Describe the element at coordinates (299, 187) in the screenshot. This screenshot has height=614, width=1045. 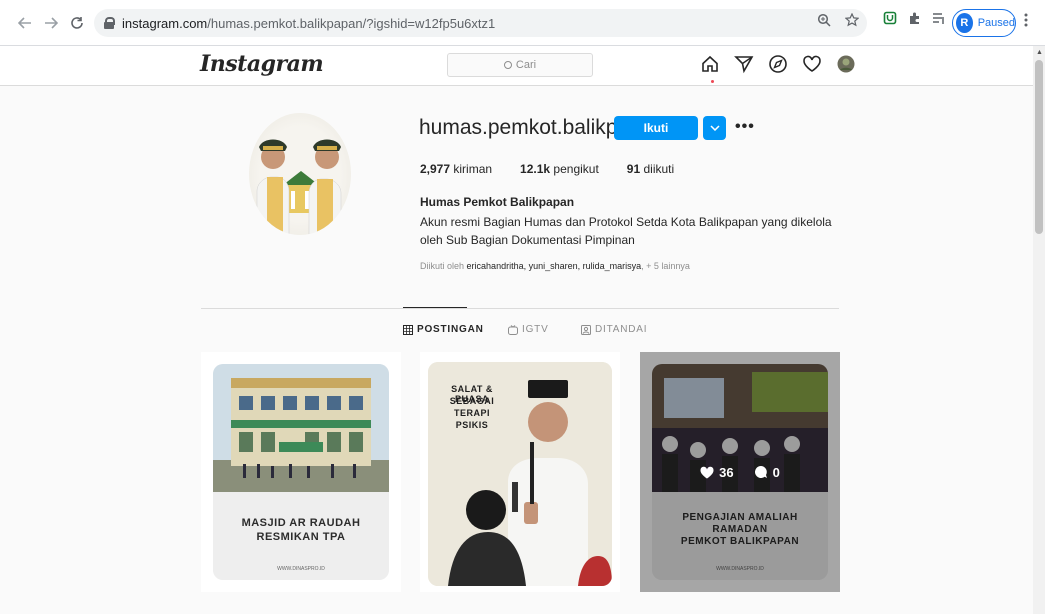
I see `officials-portrait-icon` at that location.